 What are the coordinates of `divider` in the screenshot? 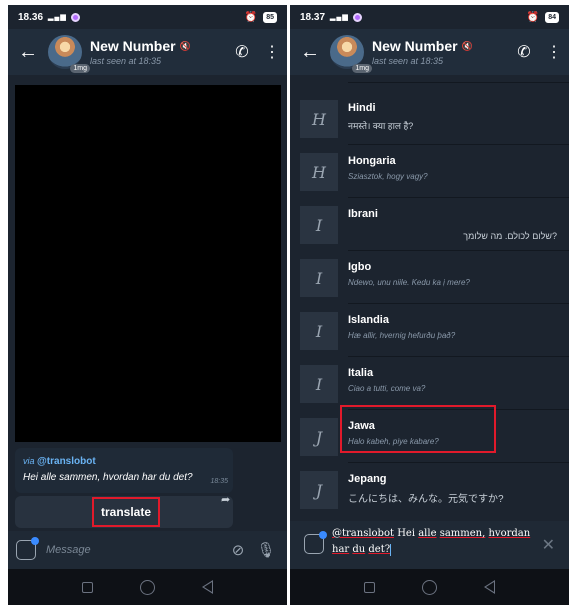 It's located at (458, 82).